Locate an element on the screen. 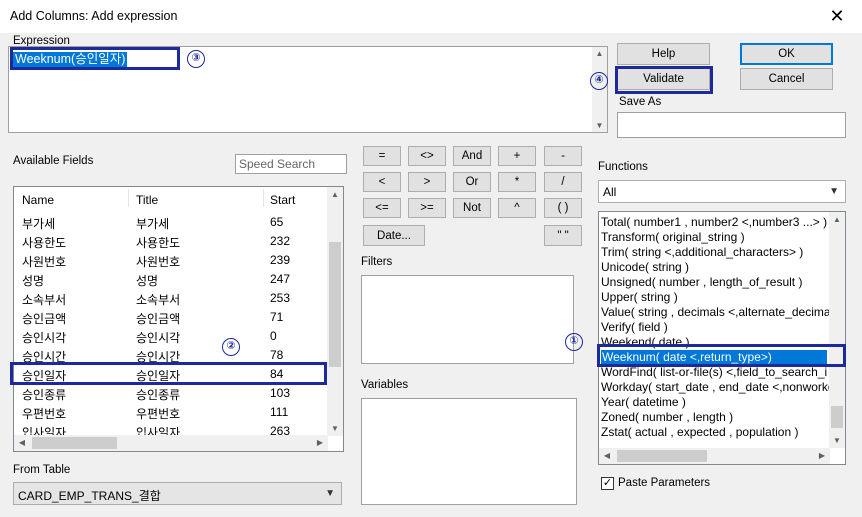  operator-button: Not is located at coordinates (472, 208).